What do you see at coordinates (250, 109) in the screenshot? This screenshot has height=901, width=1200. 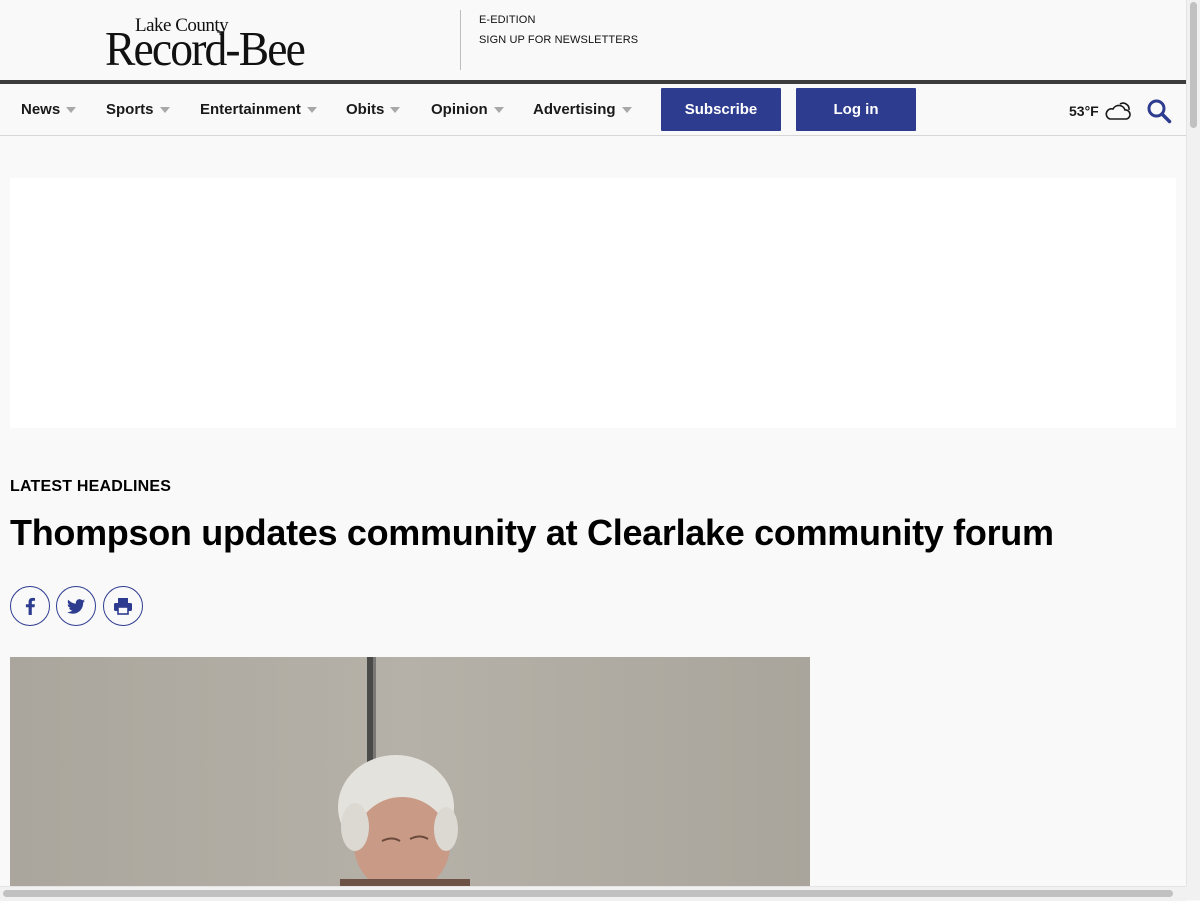 I see `nav-item-label: Entertainment` at bounding box center [250, 109].